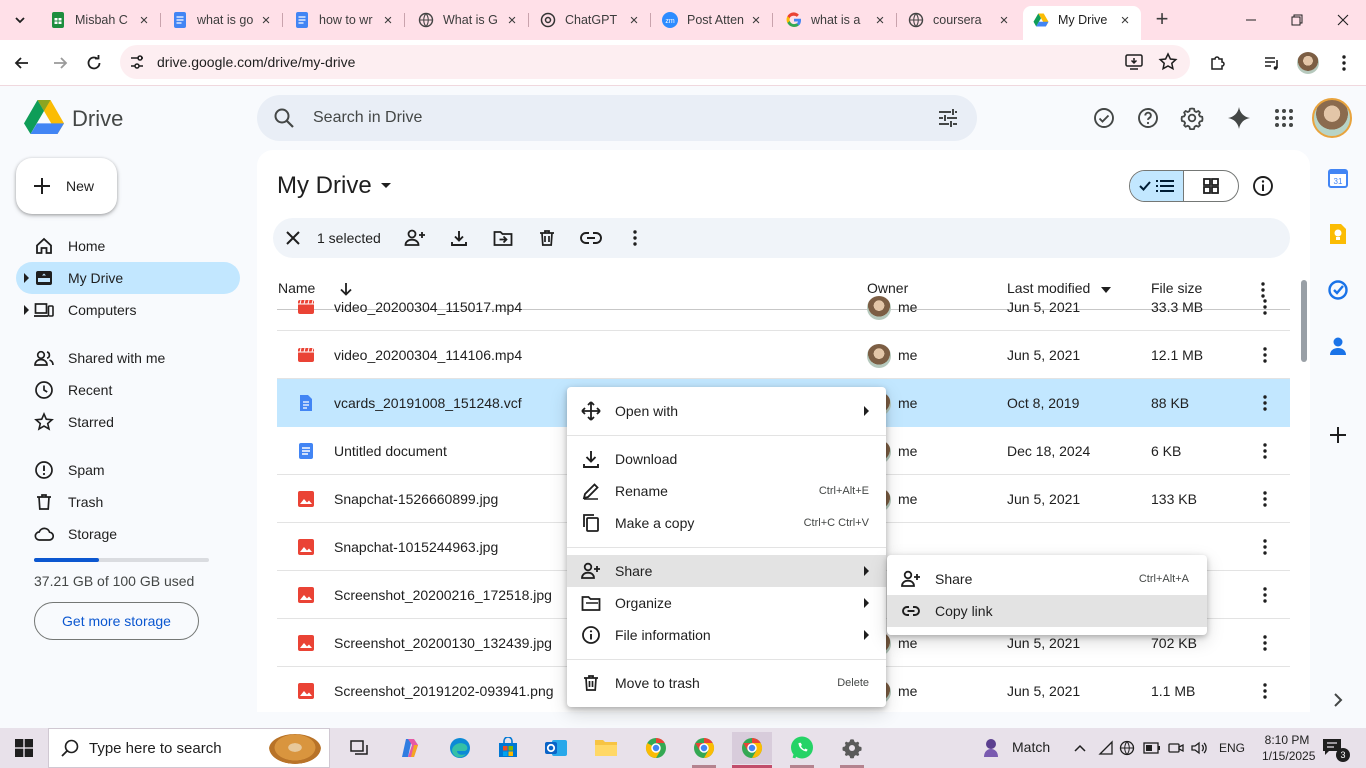  I want to click on chrome-profile-app, so click(656, 748).